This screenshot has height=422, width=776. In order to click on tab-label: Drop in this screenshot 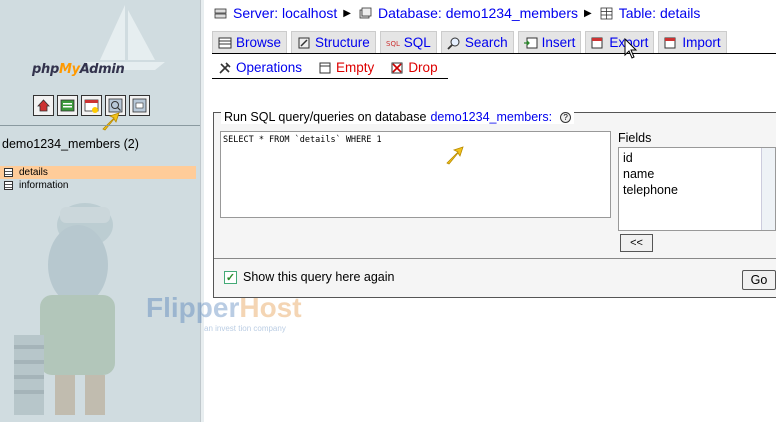, I will do `click(422, 67)`.